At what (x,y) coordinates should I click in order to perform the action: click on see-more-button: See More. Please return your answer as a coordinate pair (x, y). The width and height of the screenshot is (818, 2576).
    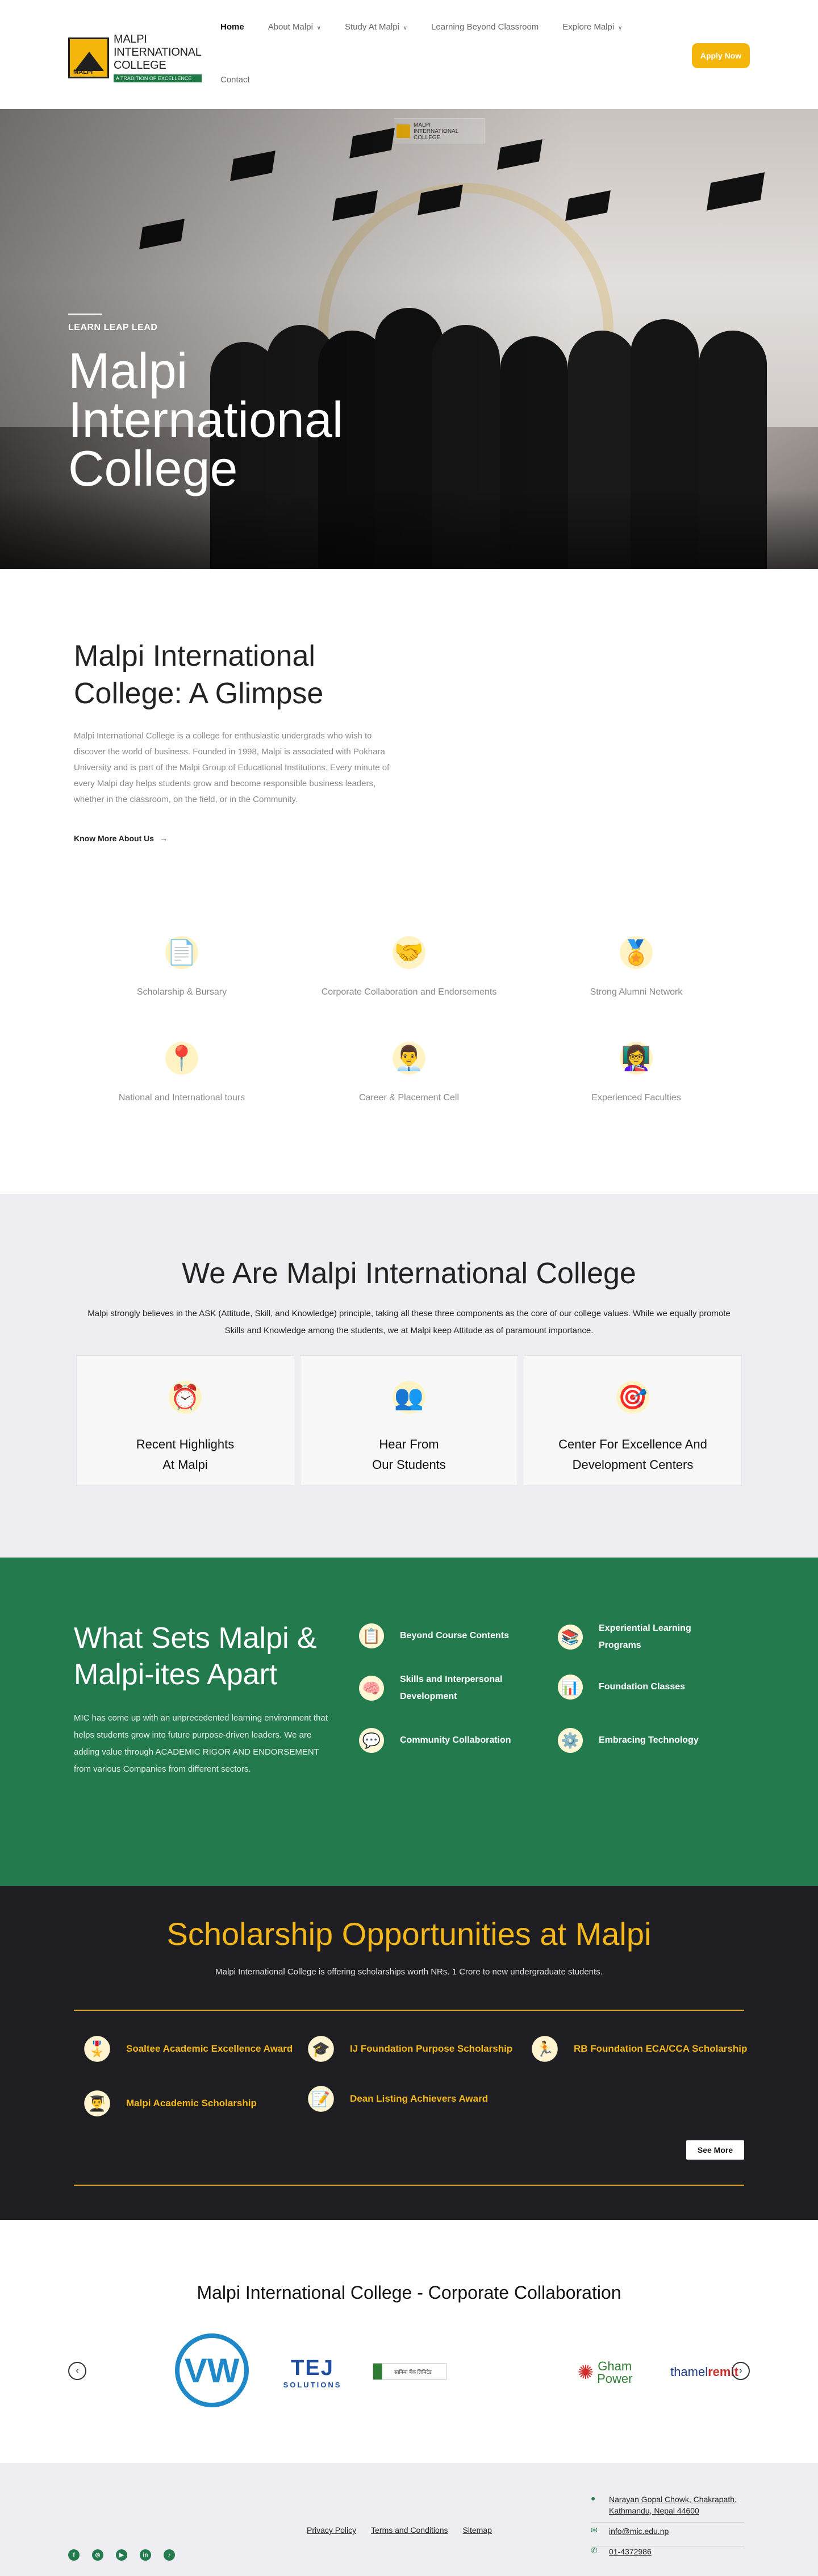
    Looking at the image, I should click on (715, 2150).